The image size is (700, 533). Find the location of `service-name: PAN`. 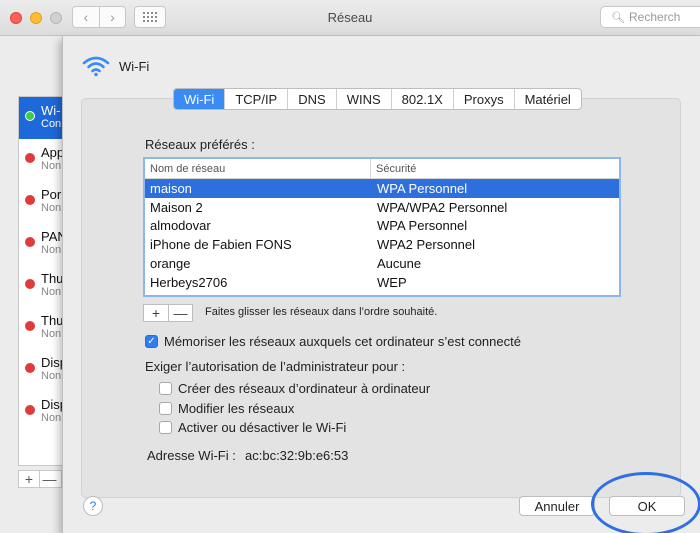

service-name: PAN is located at coordinates (51, 236).